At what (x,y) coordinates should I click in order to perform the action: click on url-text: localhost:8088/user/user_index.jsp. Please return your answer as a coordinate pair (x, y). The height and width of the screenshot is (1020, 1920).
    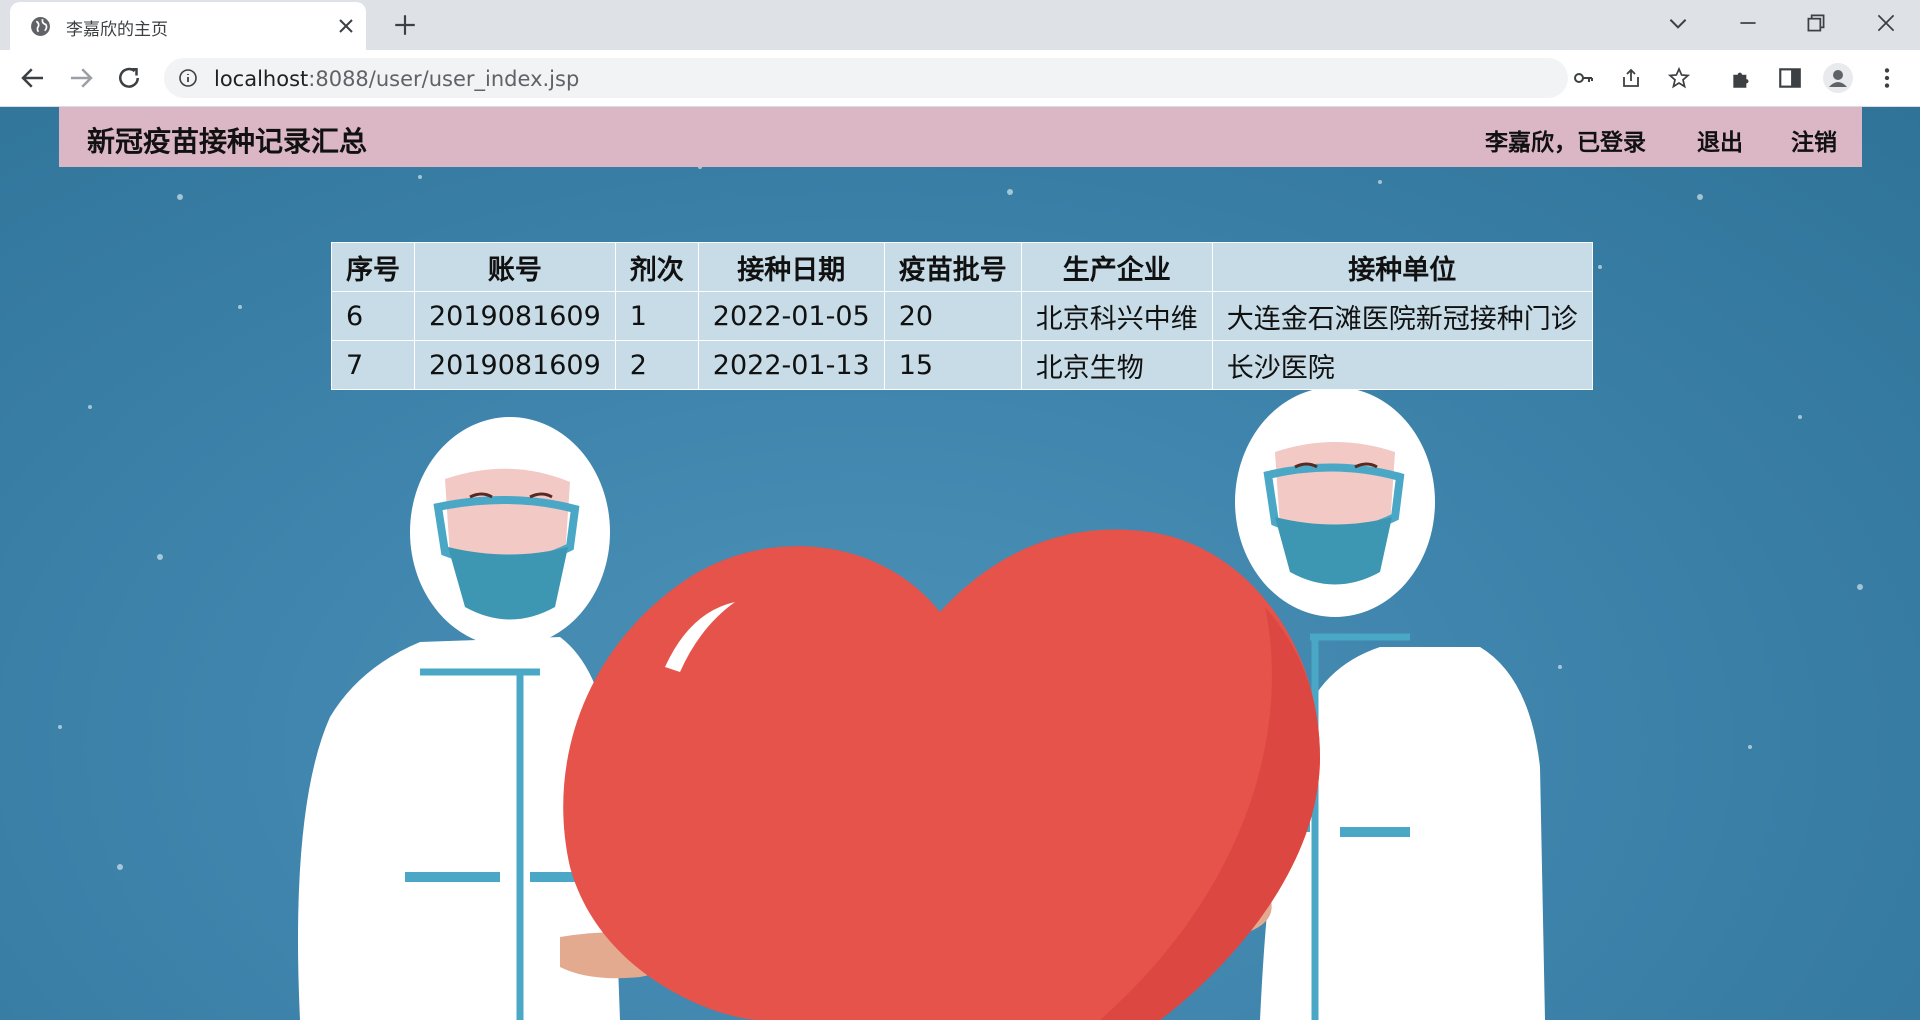
    Looking at the image, I should click on (396, 79).